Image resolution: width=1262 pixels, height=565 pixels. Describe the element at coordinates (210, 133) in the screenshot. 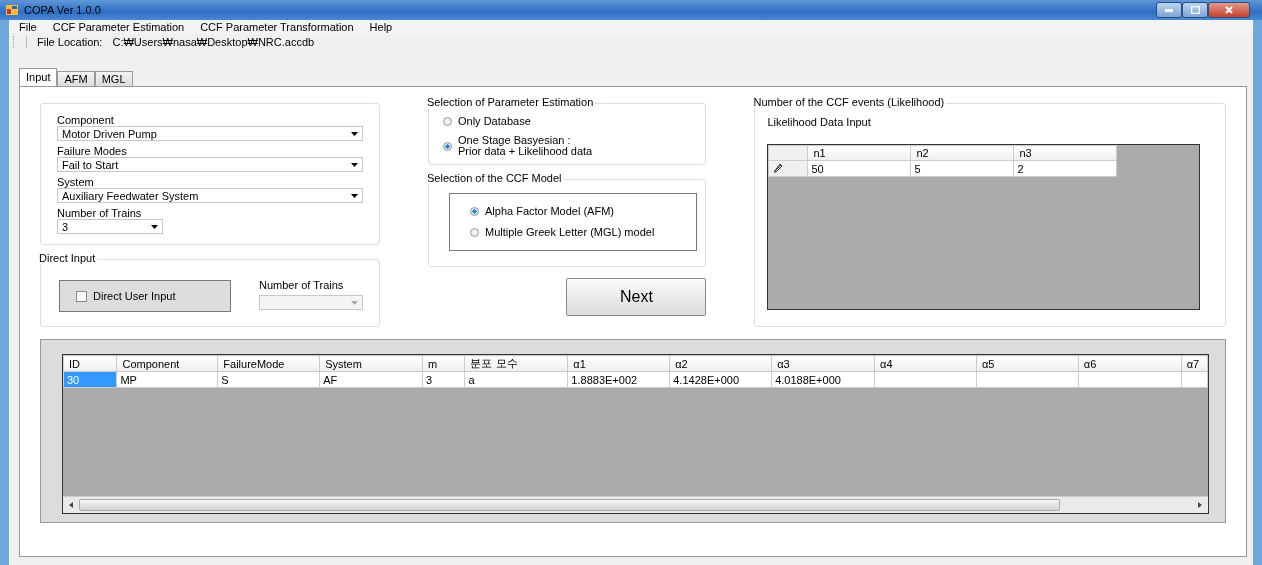

I see `dropdown: Motor Driven Pump` at that location.